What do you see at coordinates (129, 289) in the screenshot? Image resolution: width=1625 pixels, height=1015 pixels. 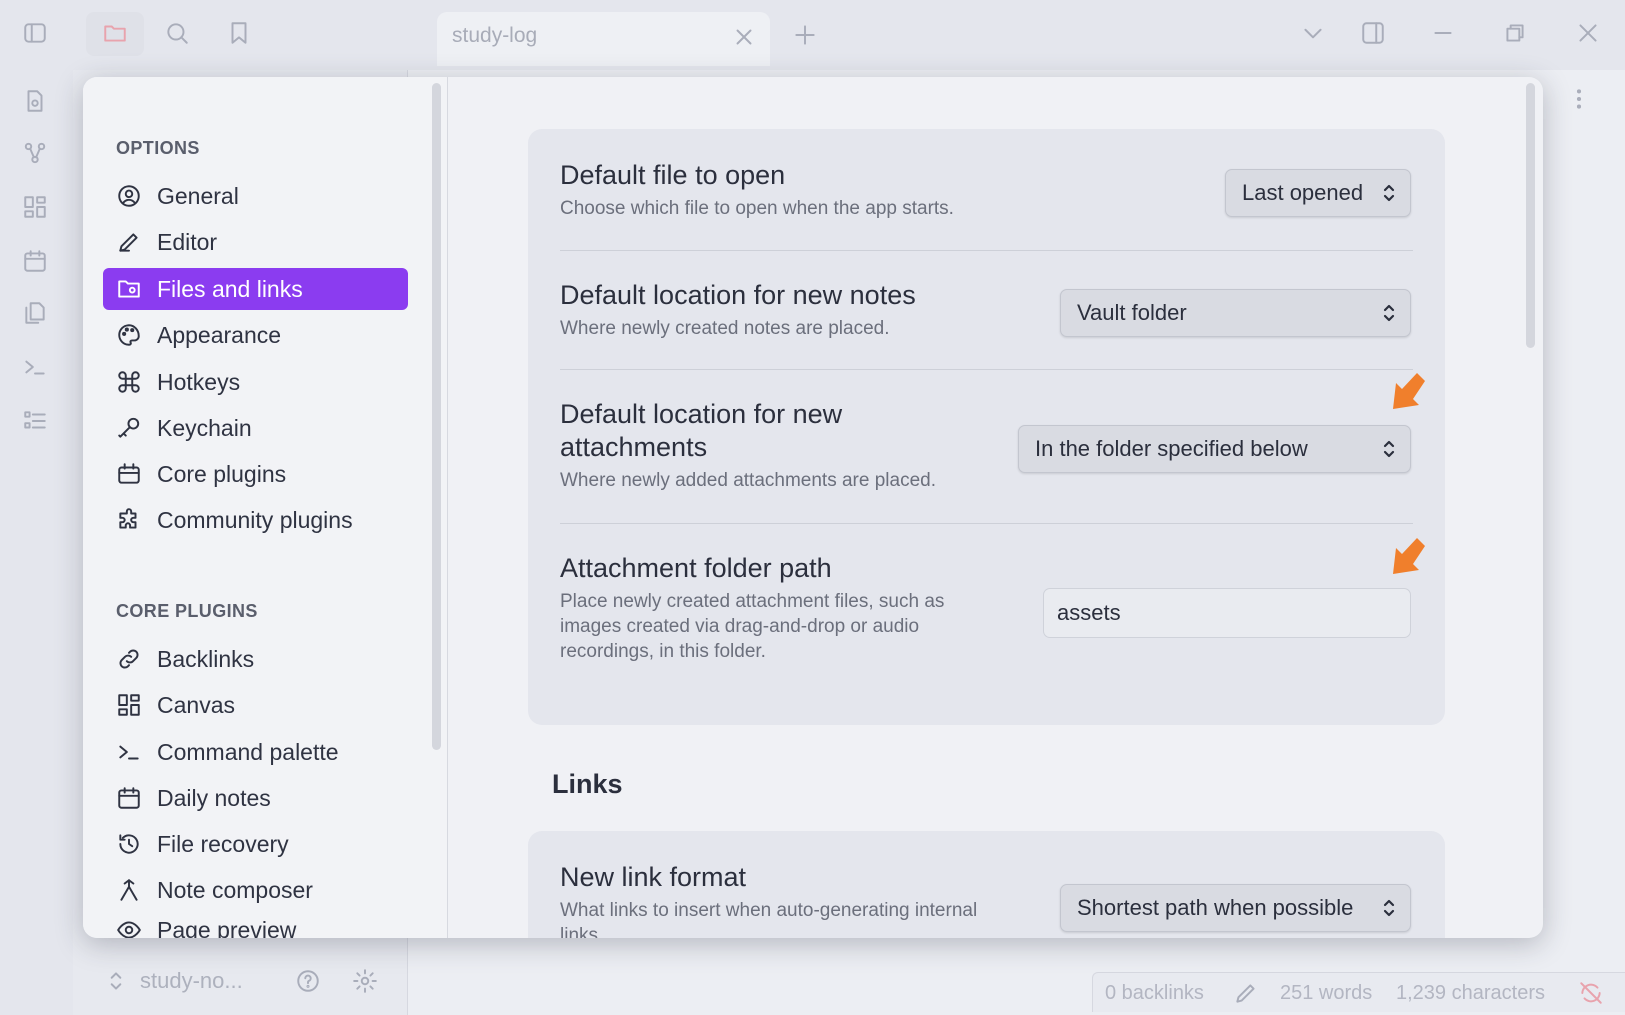 I see `folder-cog-icon` at bounding box center [129, 289].